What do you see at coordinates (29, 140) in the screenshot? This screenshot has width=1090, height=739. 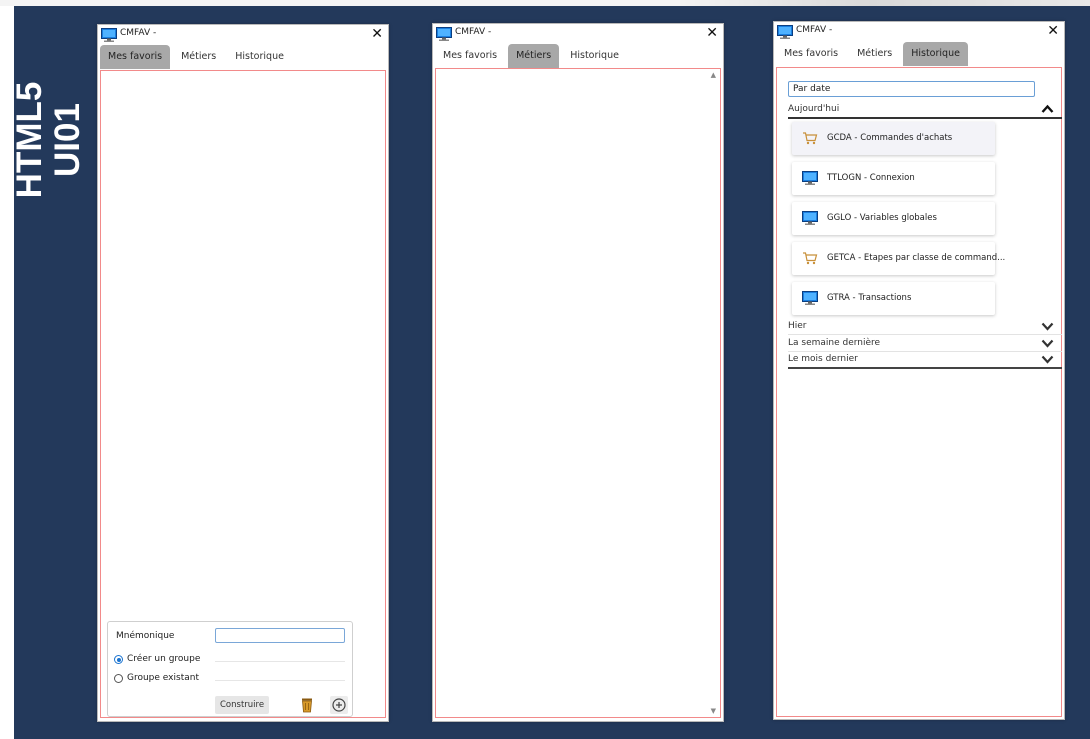 I see `banner-line-1: HTML5` at bounding box center [29, 140].